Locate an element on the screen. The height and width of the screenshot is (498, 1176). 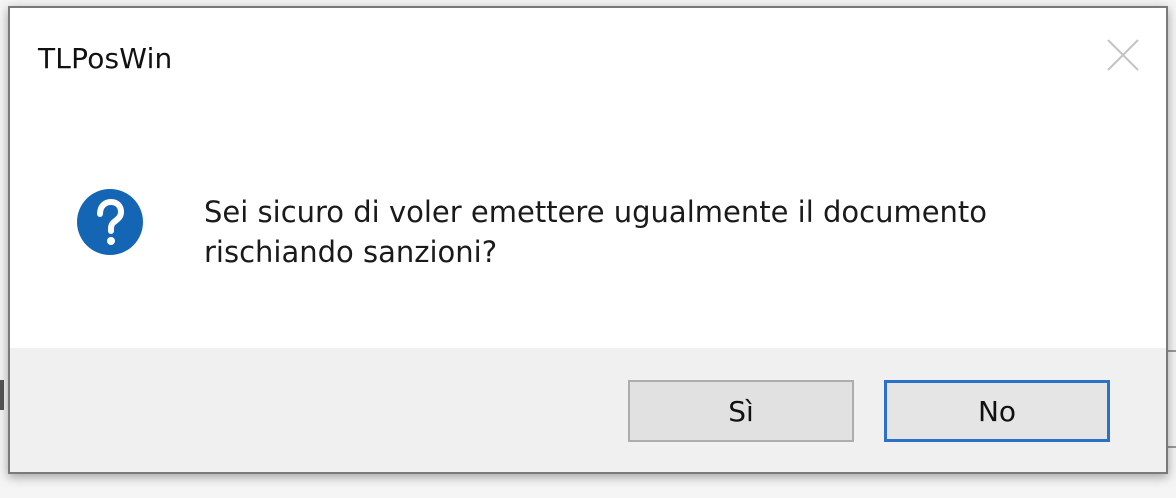
close-icon is located at coordinates (1123, 55).